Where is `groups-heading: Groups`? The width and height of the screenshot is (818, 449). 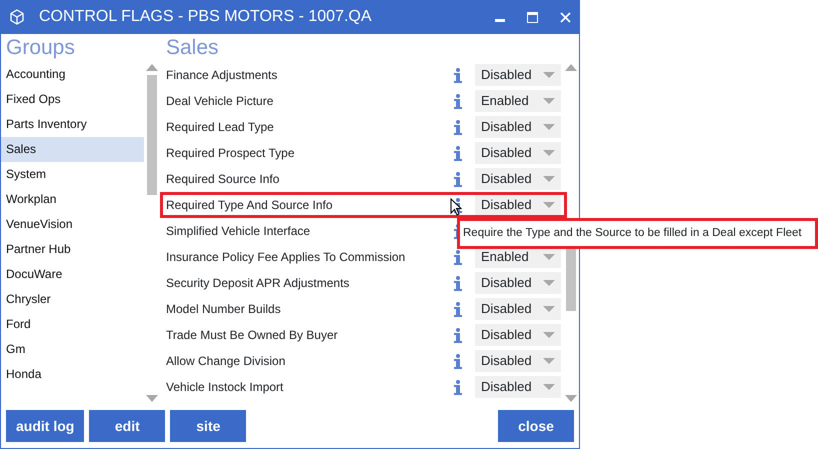
groups-heading: Groups is located at coordinates (40, 48).